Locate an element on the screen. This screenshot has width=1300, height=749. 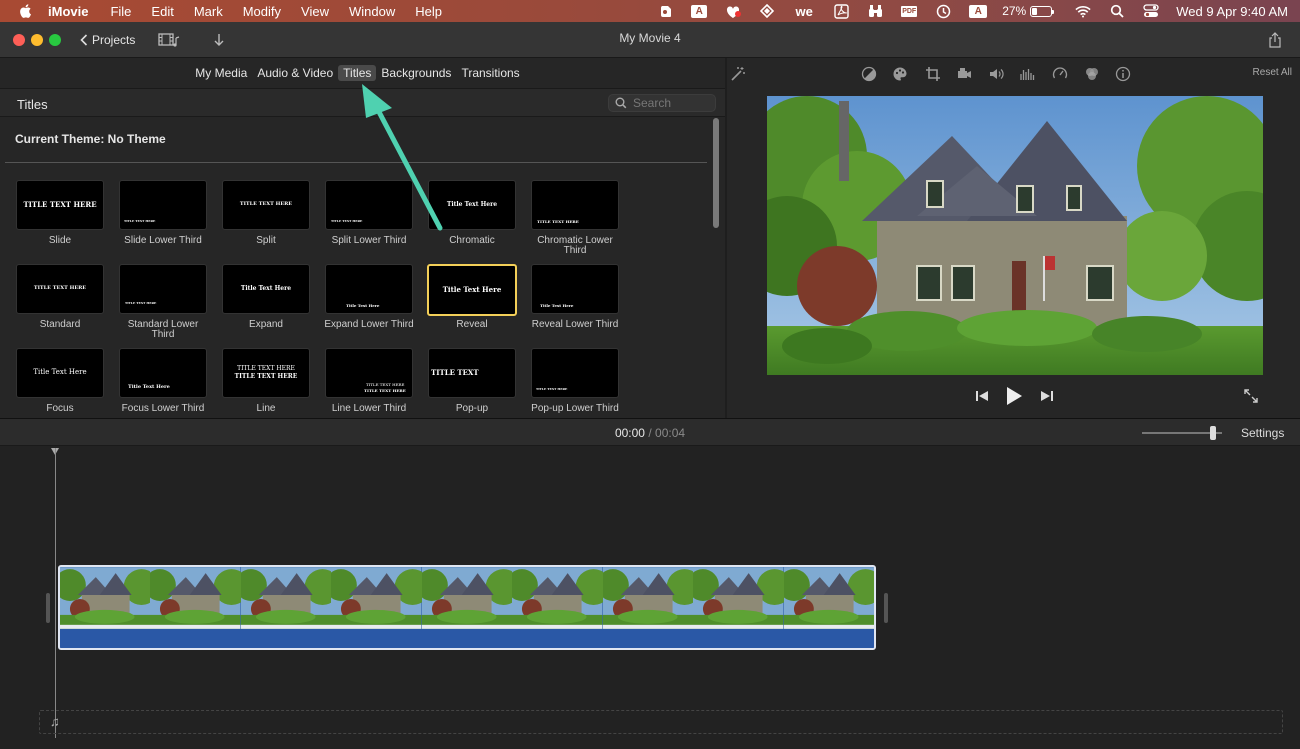
menu-file: File is located at coordinates (120, 11).